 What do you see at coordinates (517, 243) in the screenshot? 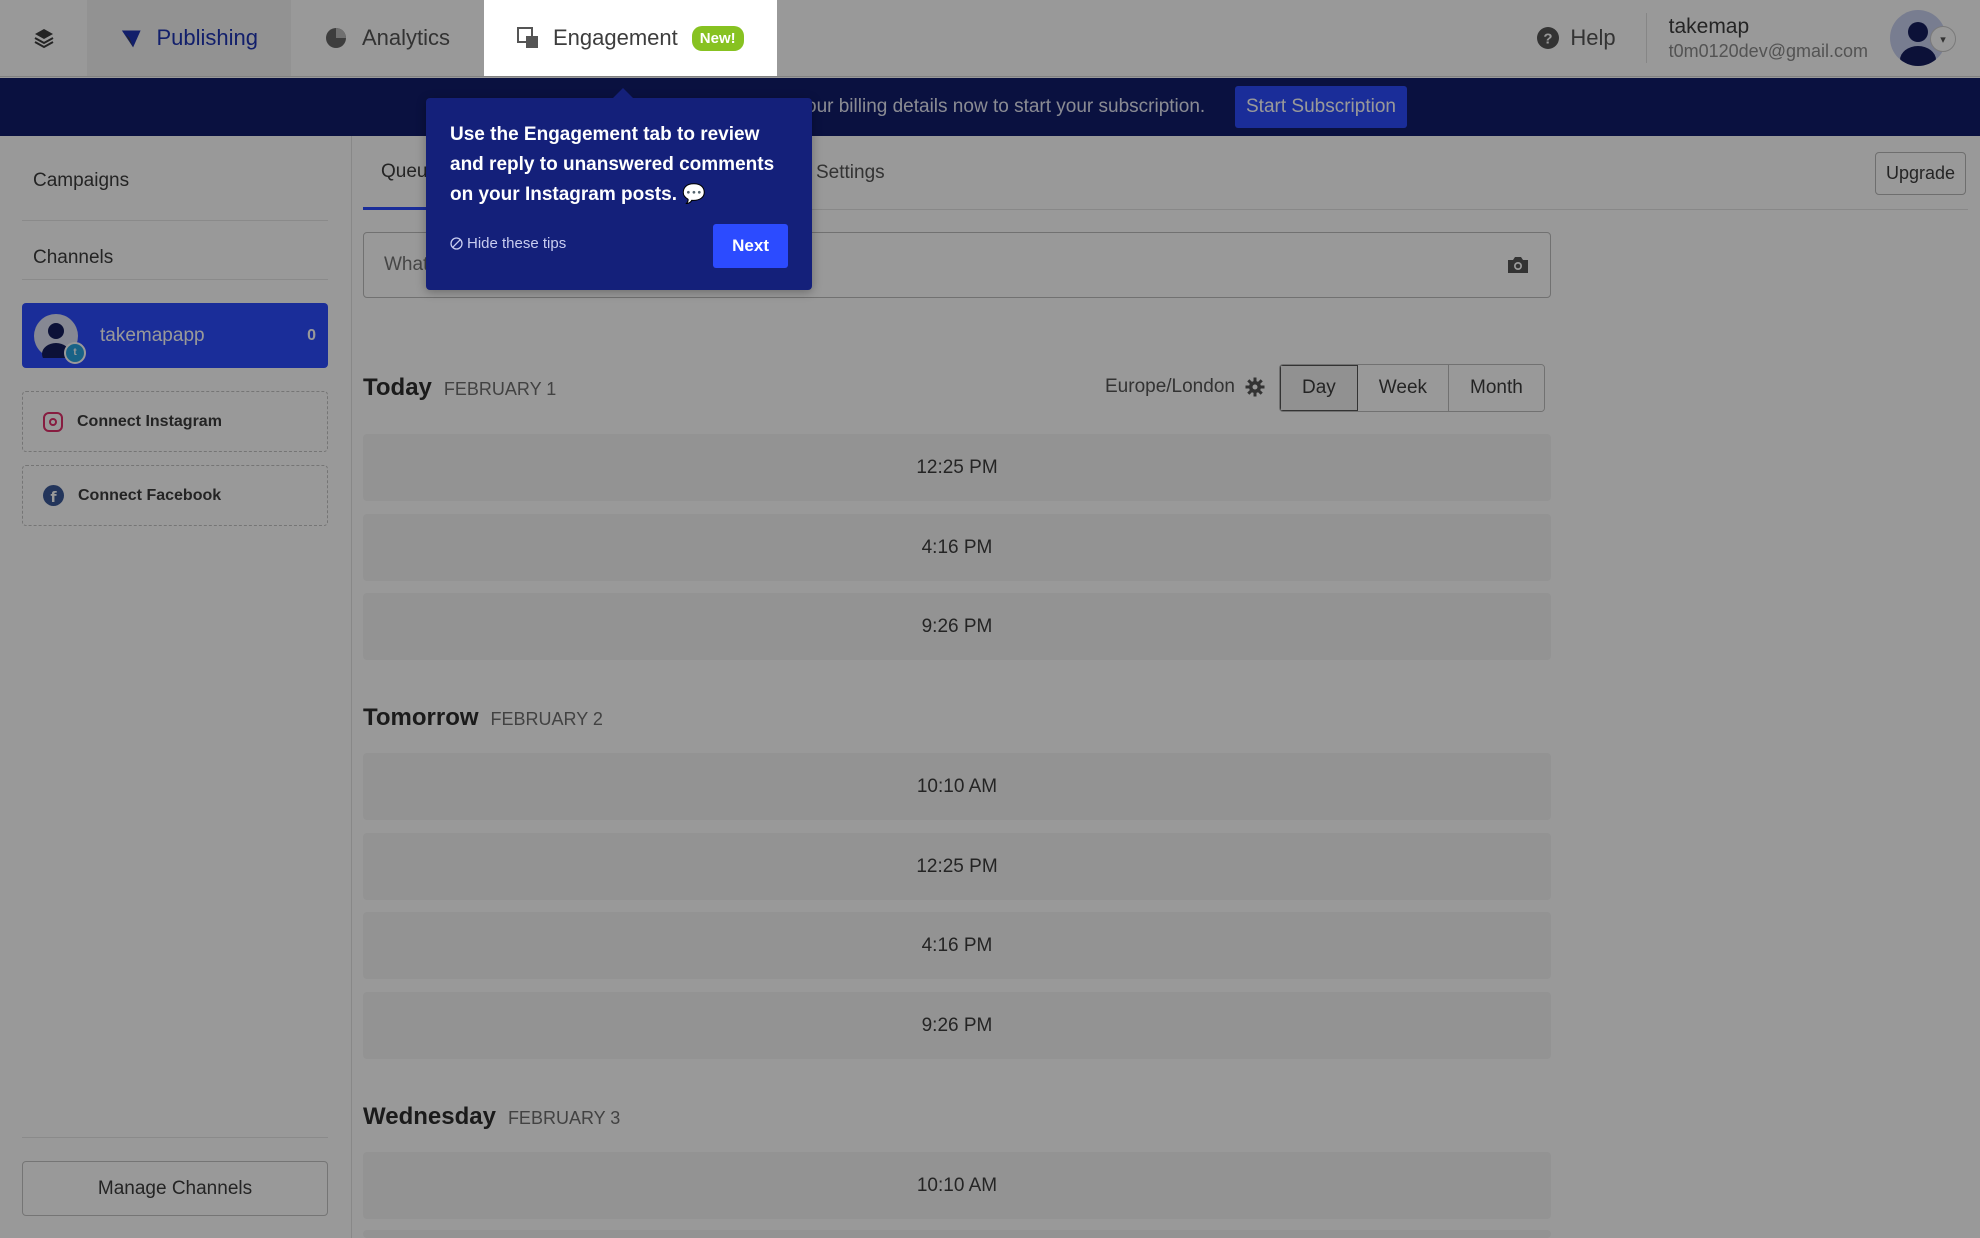
I see `hide-tips-label: Hide these tips` at bounding box center [517, 243].